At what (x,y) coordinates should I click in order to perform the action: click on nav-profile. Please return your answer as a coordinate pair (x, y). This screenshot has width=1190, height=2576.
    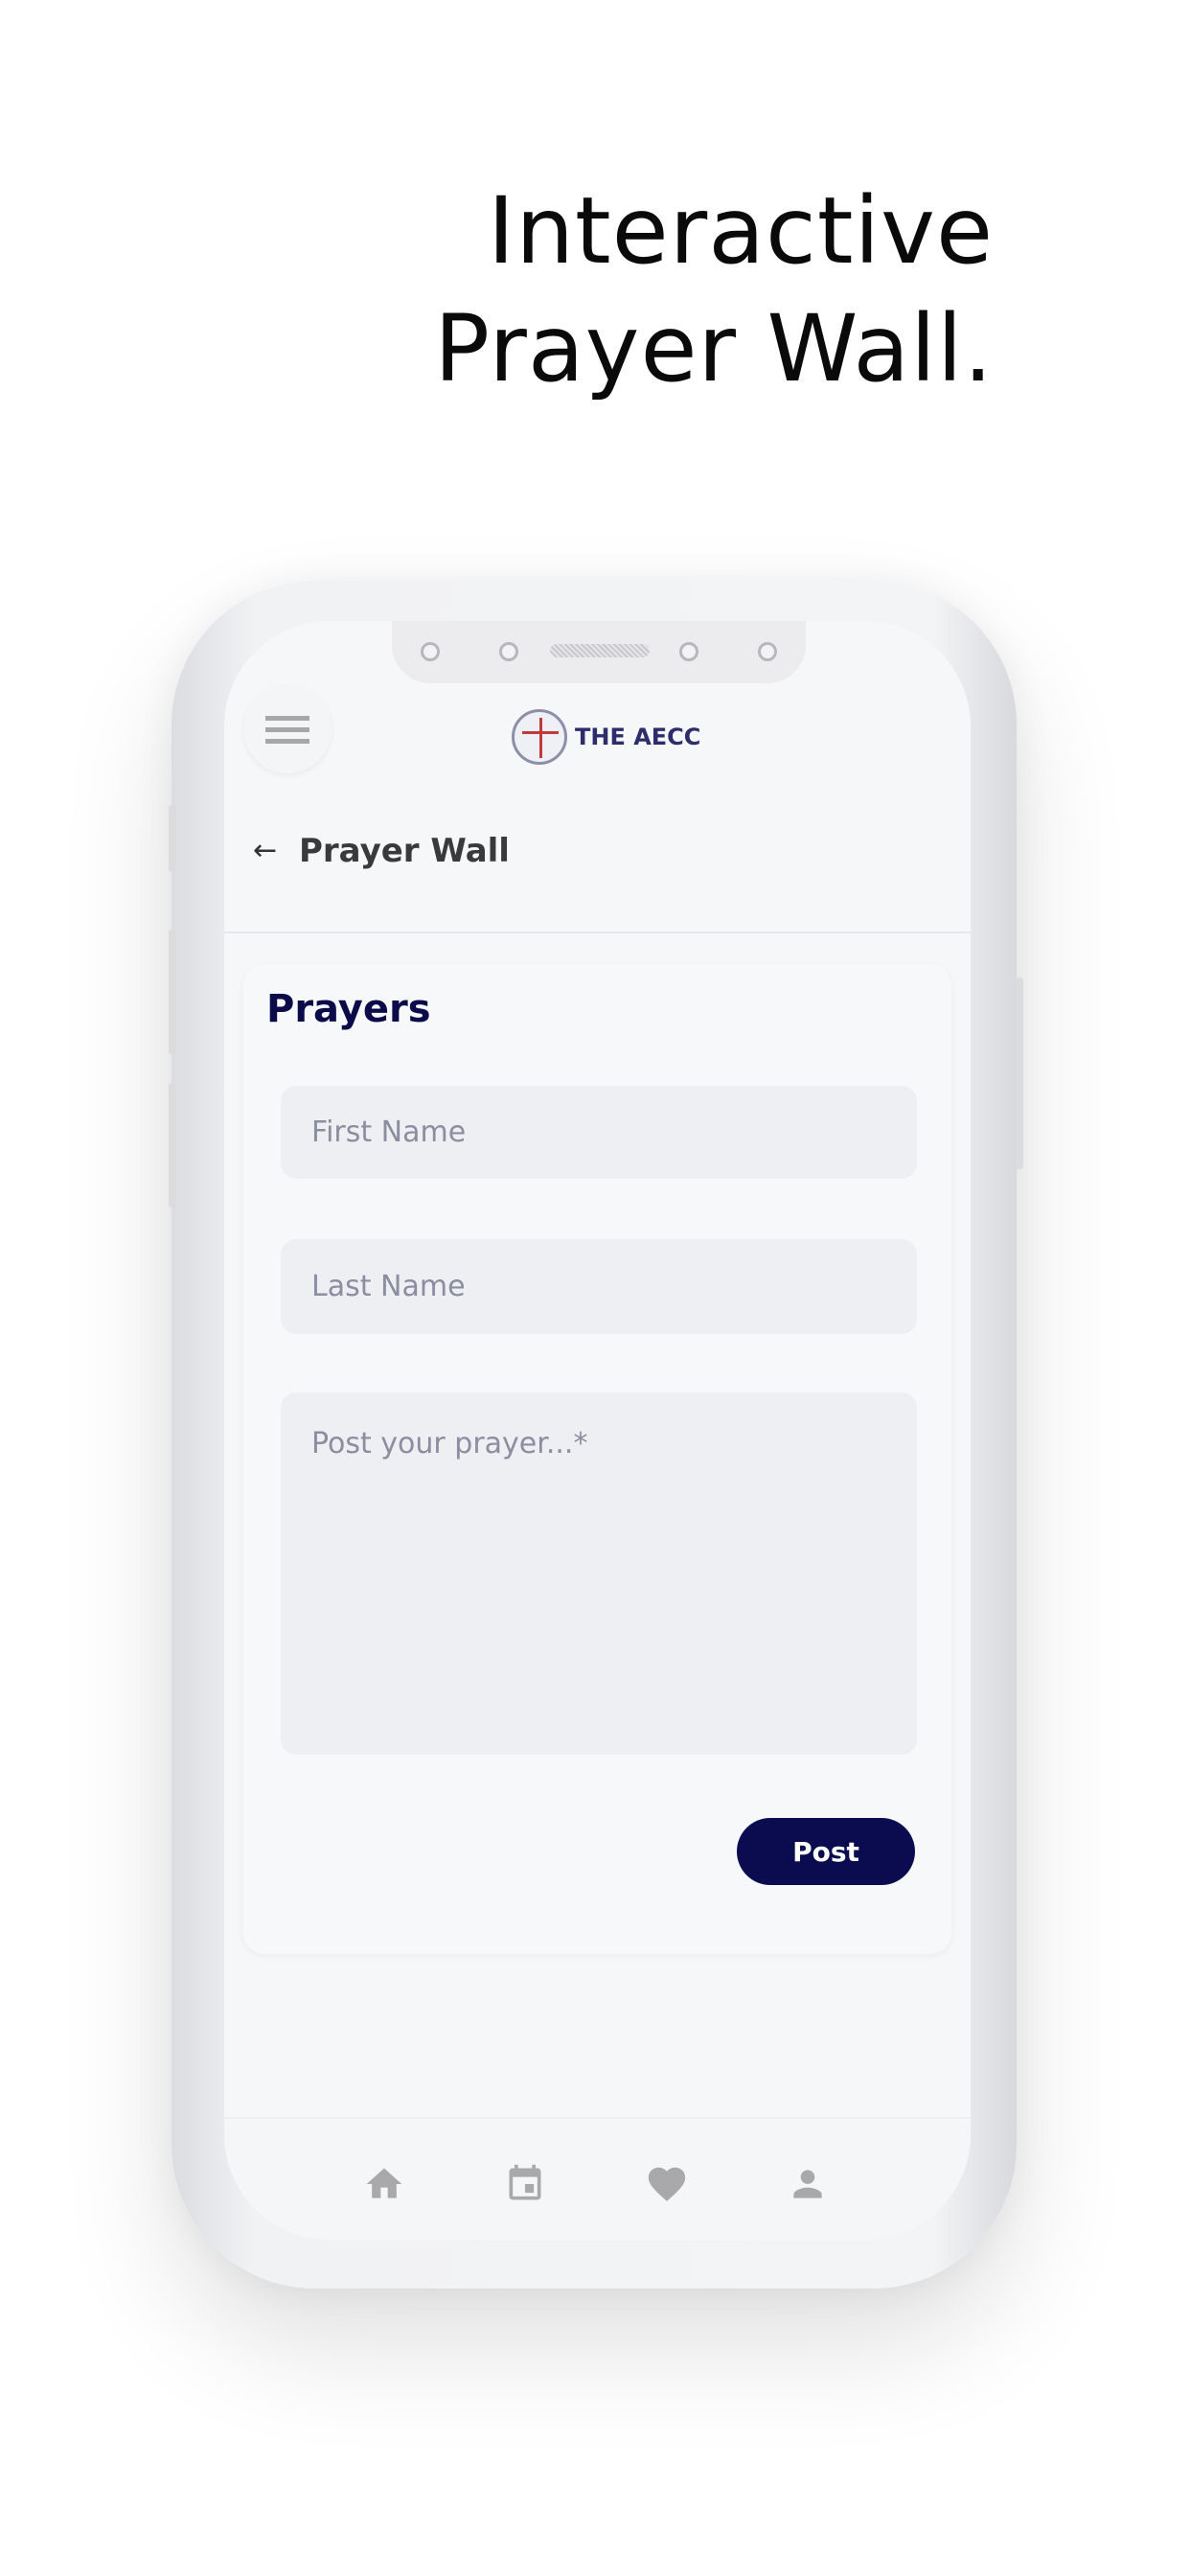
    Looking at the image, I should click on (808, 2184).